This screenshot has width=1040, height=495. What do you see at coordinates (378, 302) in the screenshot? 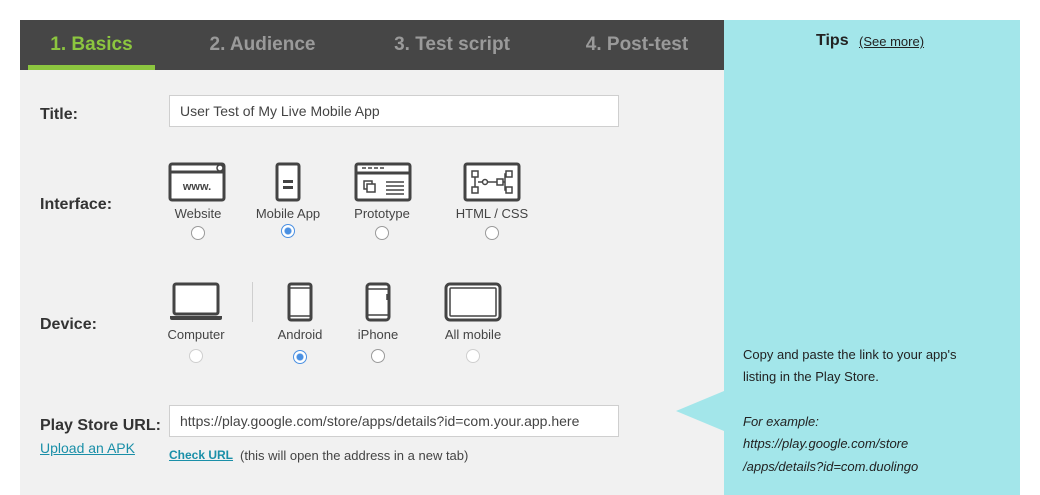
I see `iphone-icon` at bounding box center [378, 302].